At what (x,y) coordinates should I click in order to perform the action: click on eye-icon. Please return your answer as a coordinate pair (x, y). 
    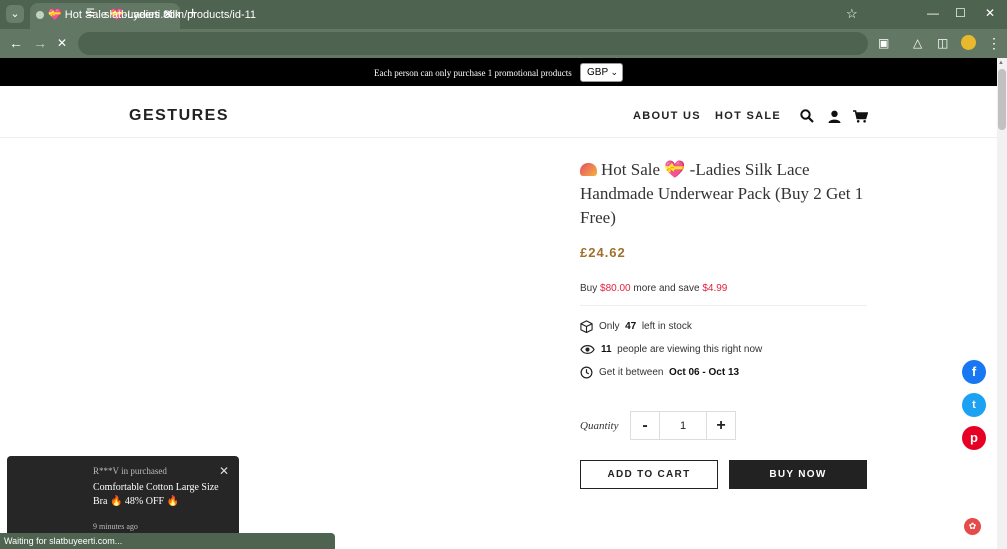
    Looking at the image, I should click on (587, 349).